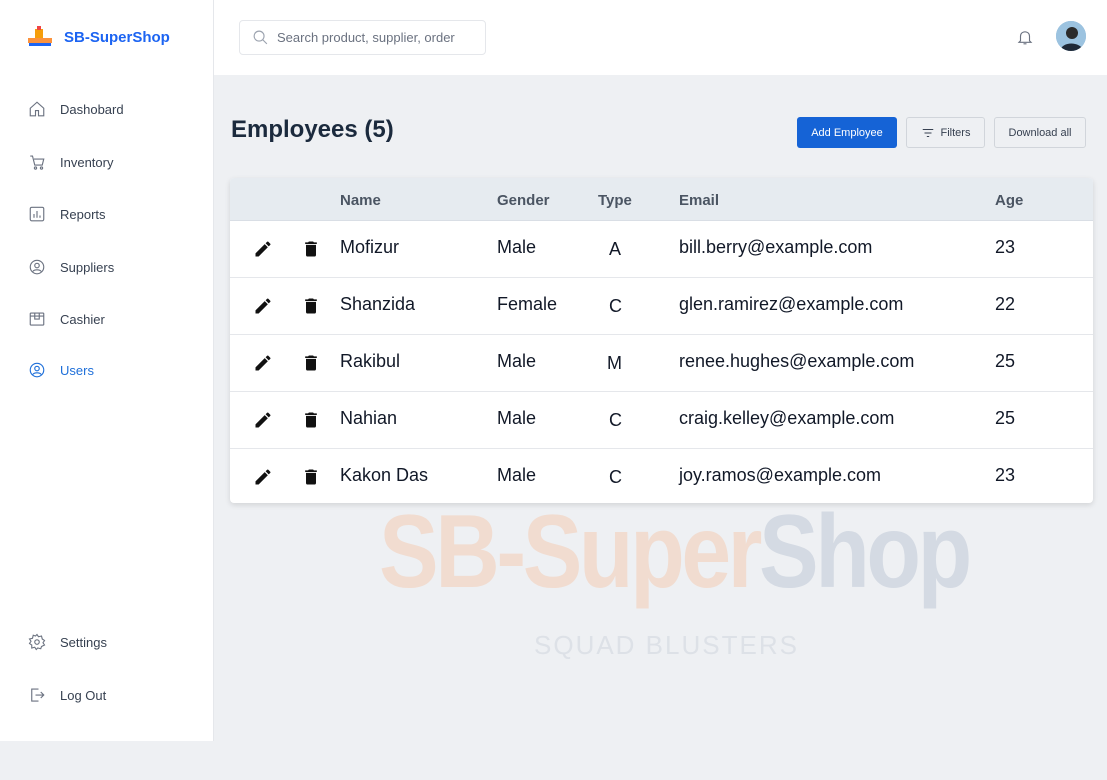 Image resolution: width=1107 pixels, height=780 pixels. I want to click on search-icon, so click(260, 37).